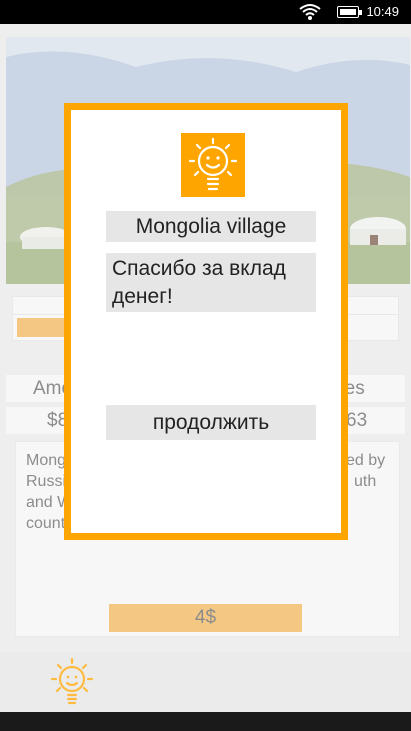  What do you see at coordinates (382, 11) in the screenshot?
I see `clock: 10:49` at bounding box center [382, 11].